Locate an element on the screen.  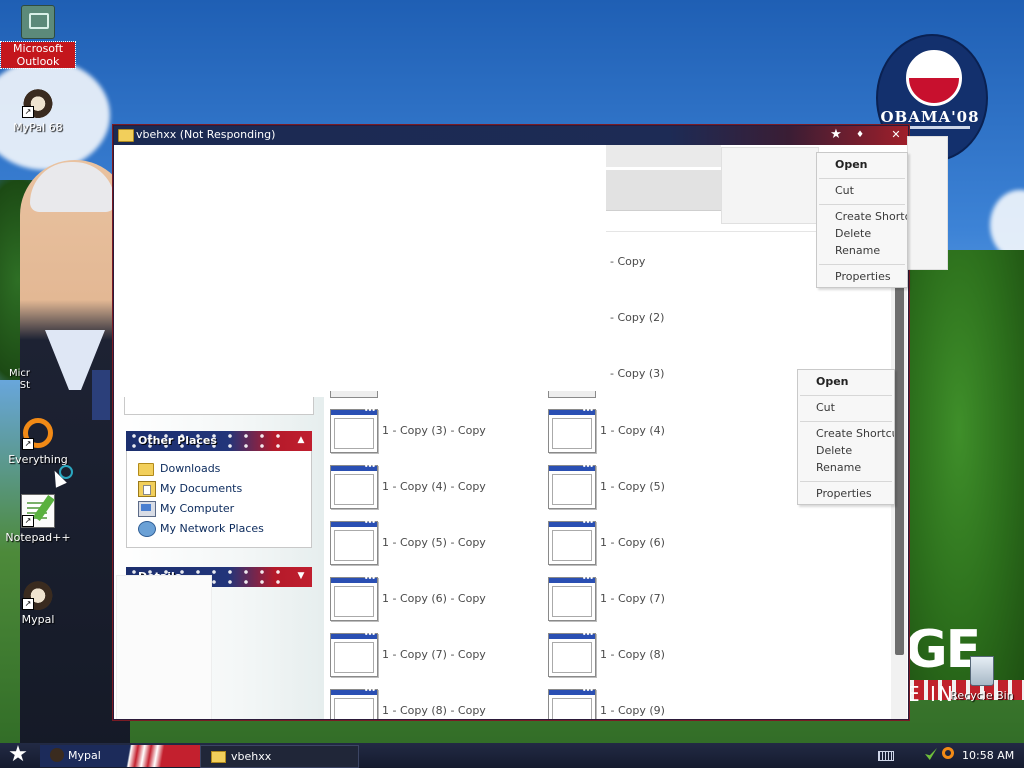
scrollbar-thumb is located at coordinates (899, 470).